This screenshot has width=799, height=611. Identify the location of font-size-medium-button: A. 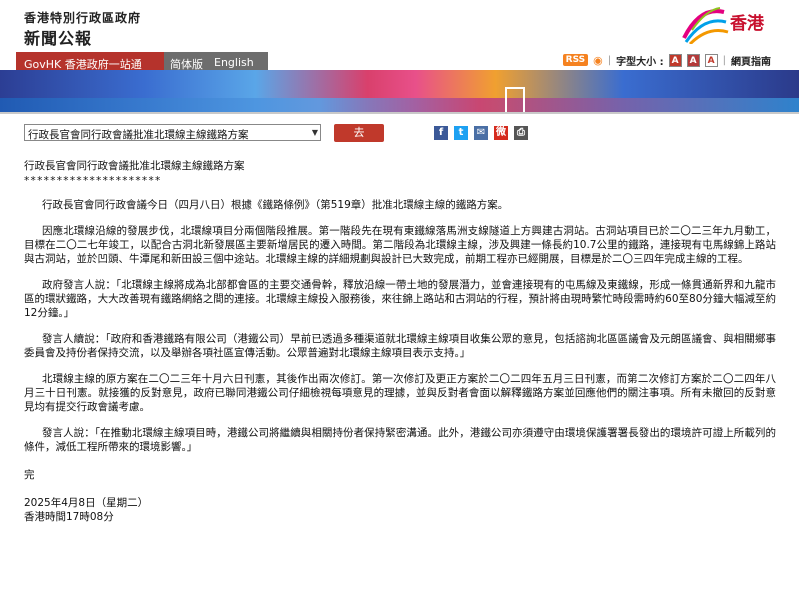
(693, 60).